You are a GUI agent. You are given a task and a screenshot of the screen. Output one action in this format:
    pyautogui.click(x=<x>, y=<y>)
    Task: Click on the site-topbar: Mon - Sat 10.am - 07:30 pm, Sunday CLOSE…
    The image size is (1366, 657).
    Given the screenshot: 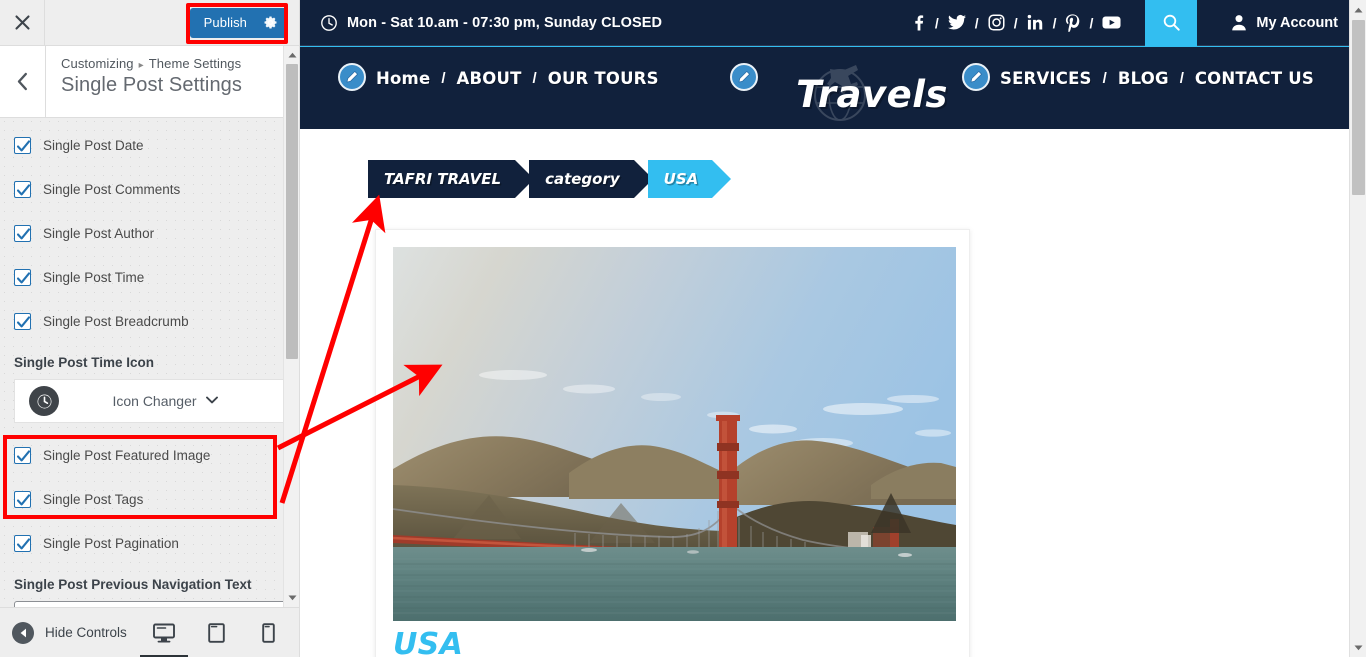 What is the action you would take?
    pyautogui.click(x=833, y=23)
    